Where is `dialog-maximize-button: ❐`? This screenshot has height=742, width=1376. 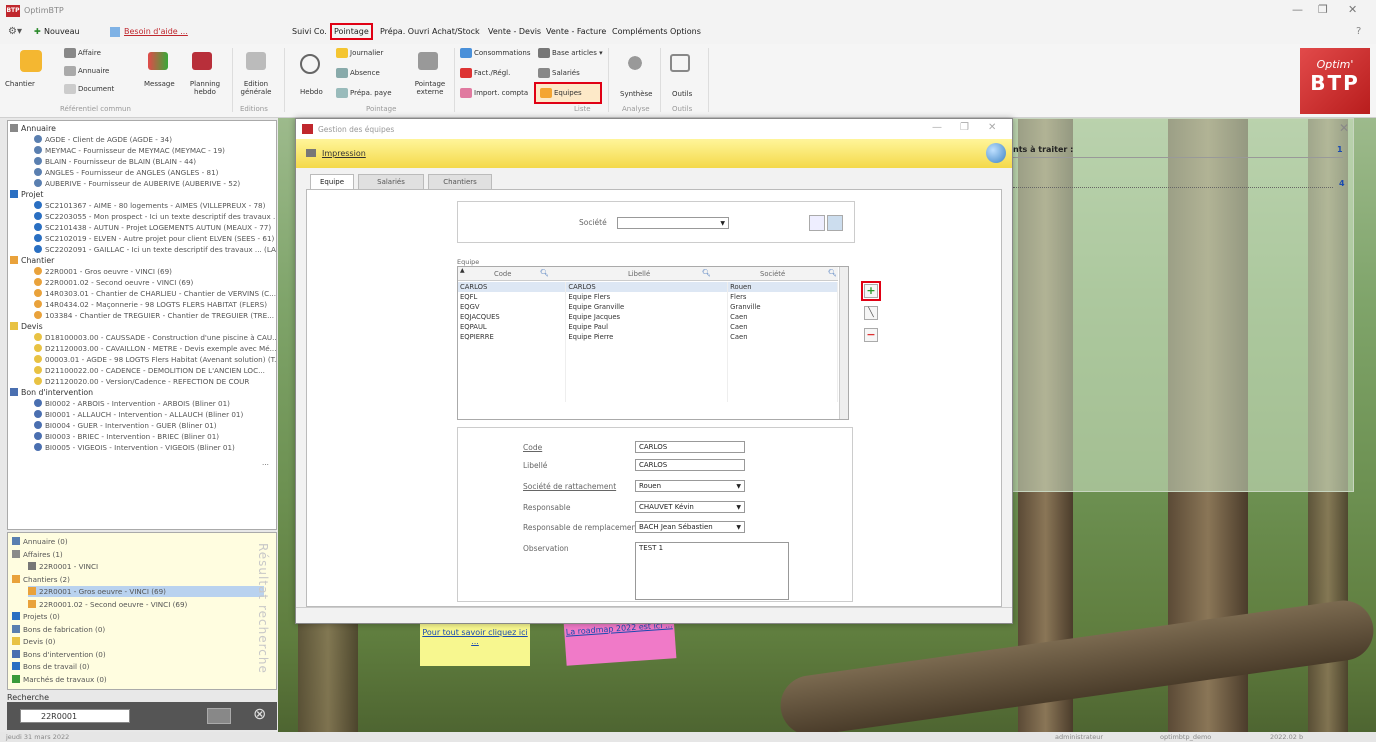 dialog-maximize-button: ❐ is located at coordinates (964, 127).